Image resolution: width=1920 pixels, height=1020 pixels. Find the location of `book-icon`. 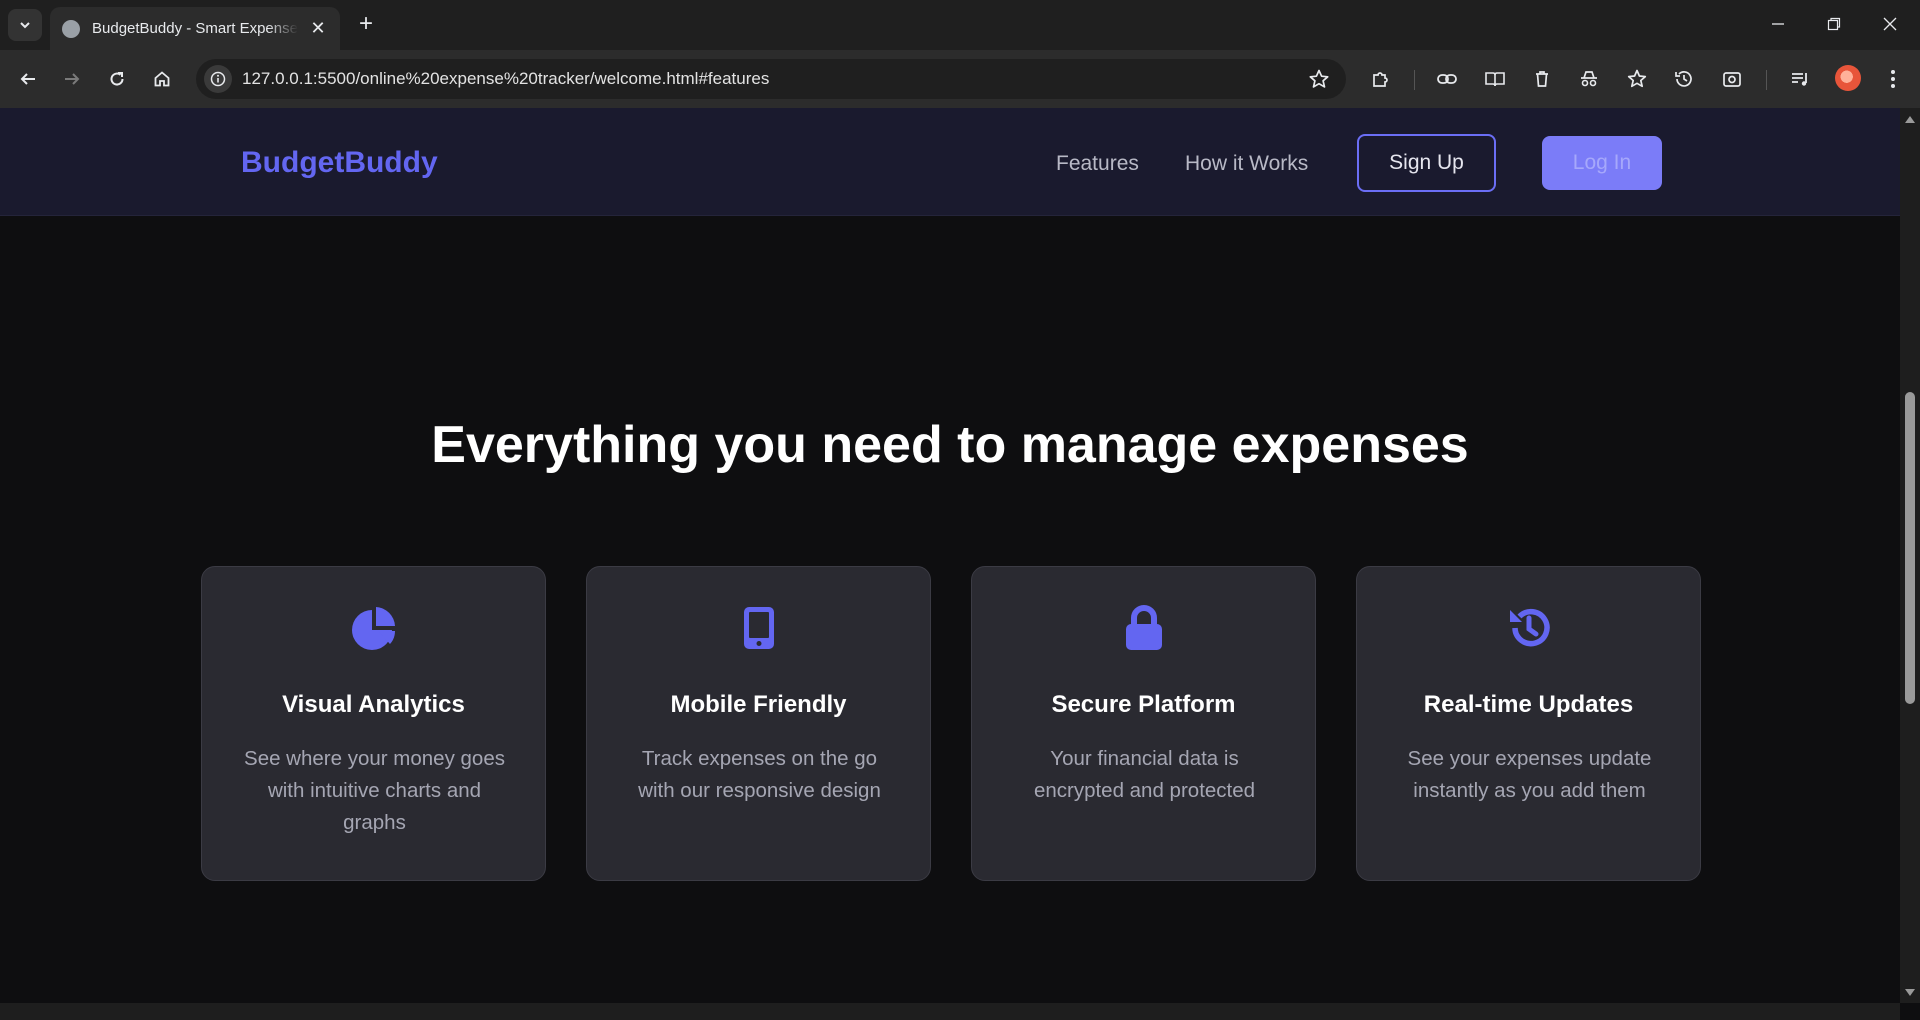

book-icon is located at coordinates (1495, 79).